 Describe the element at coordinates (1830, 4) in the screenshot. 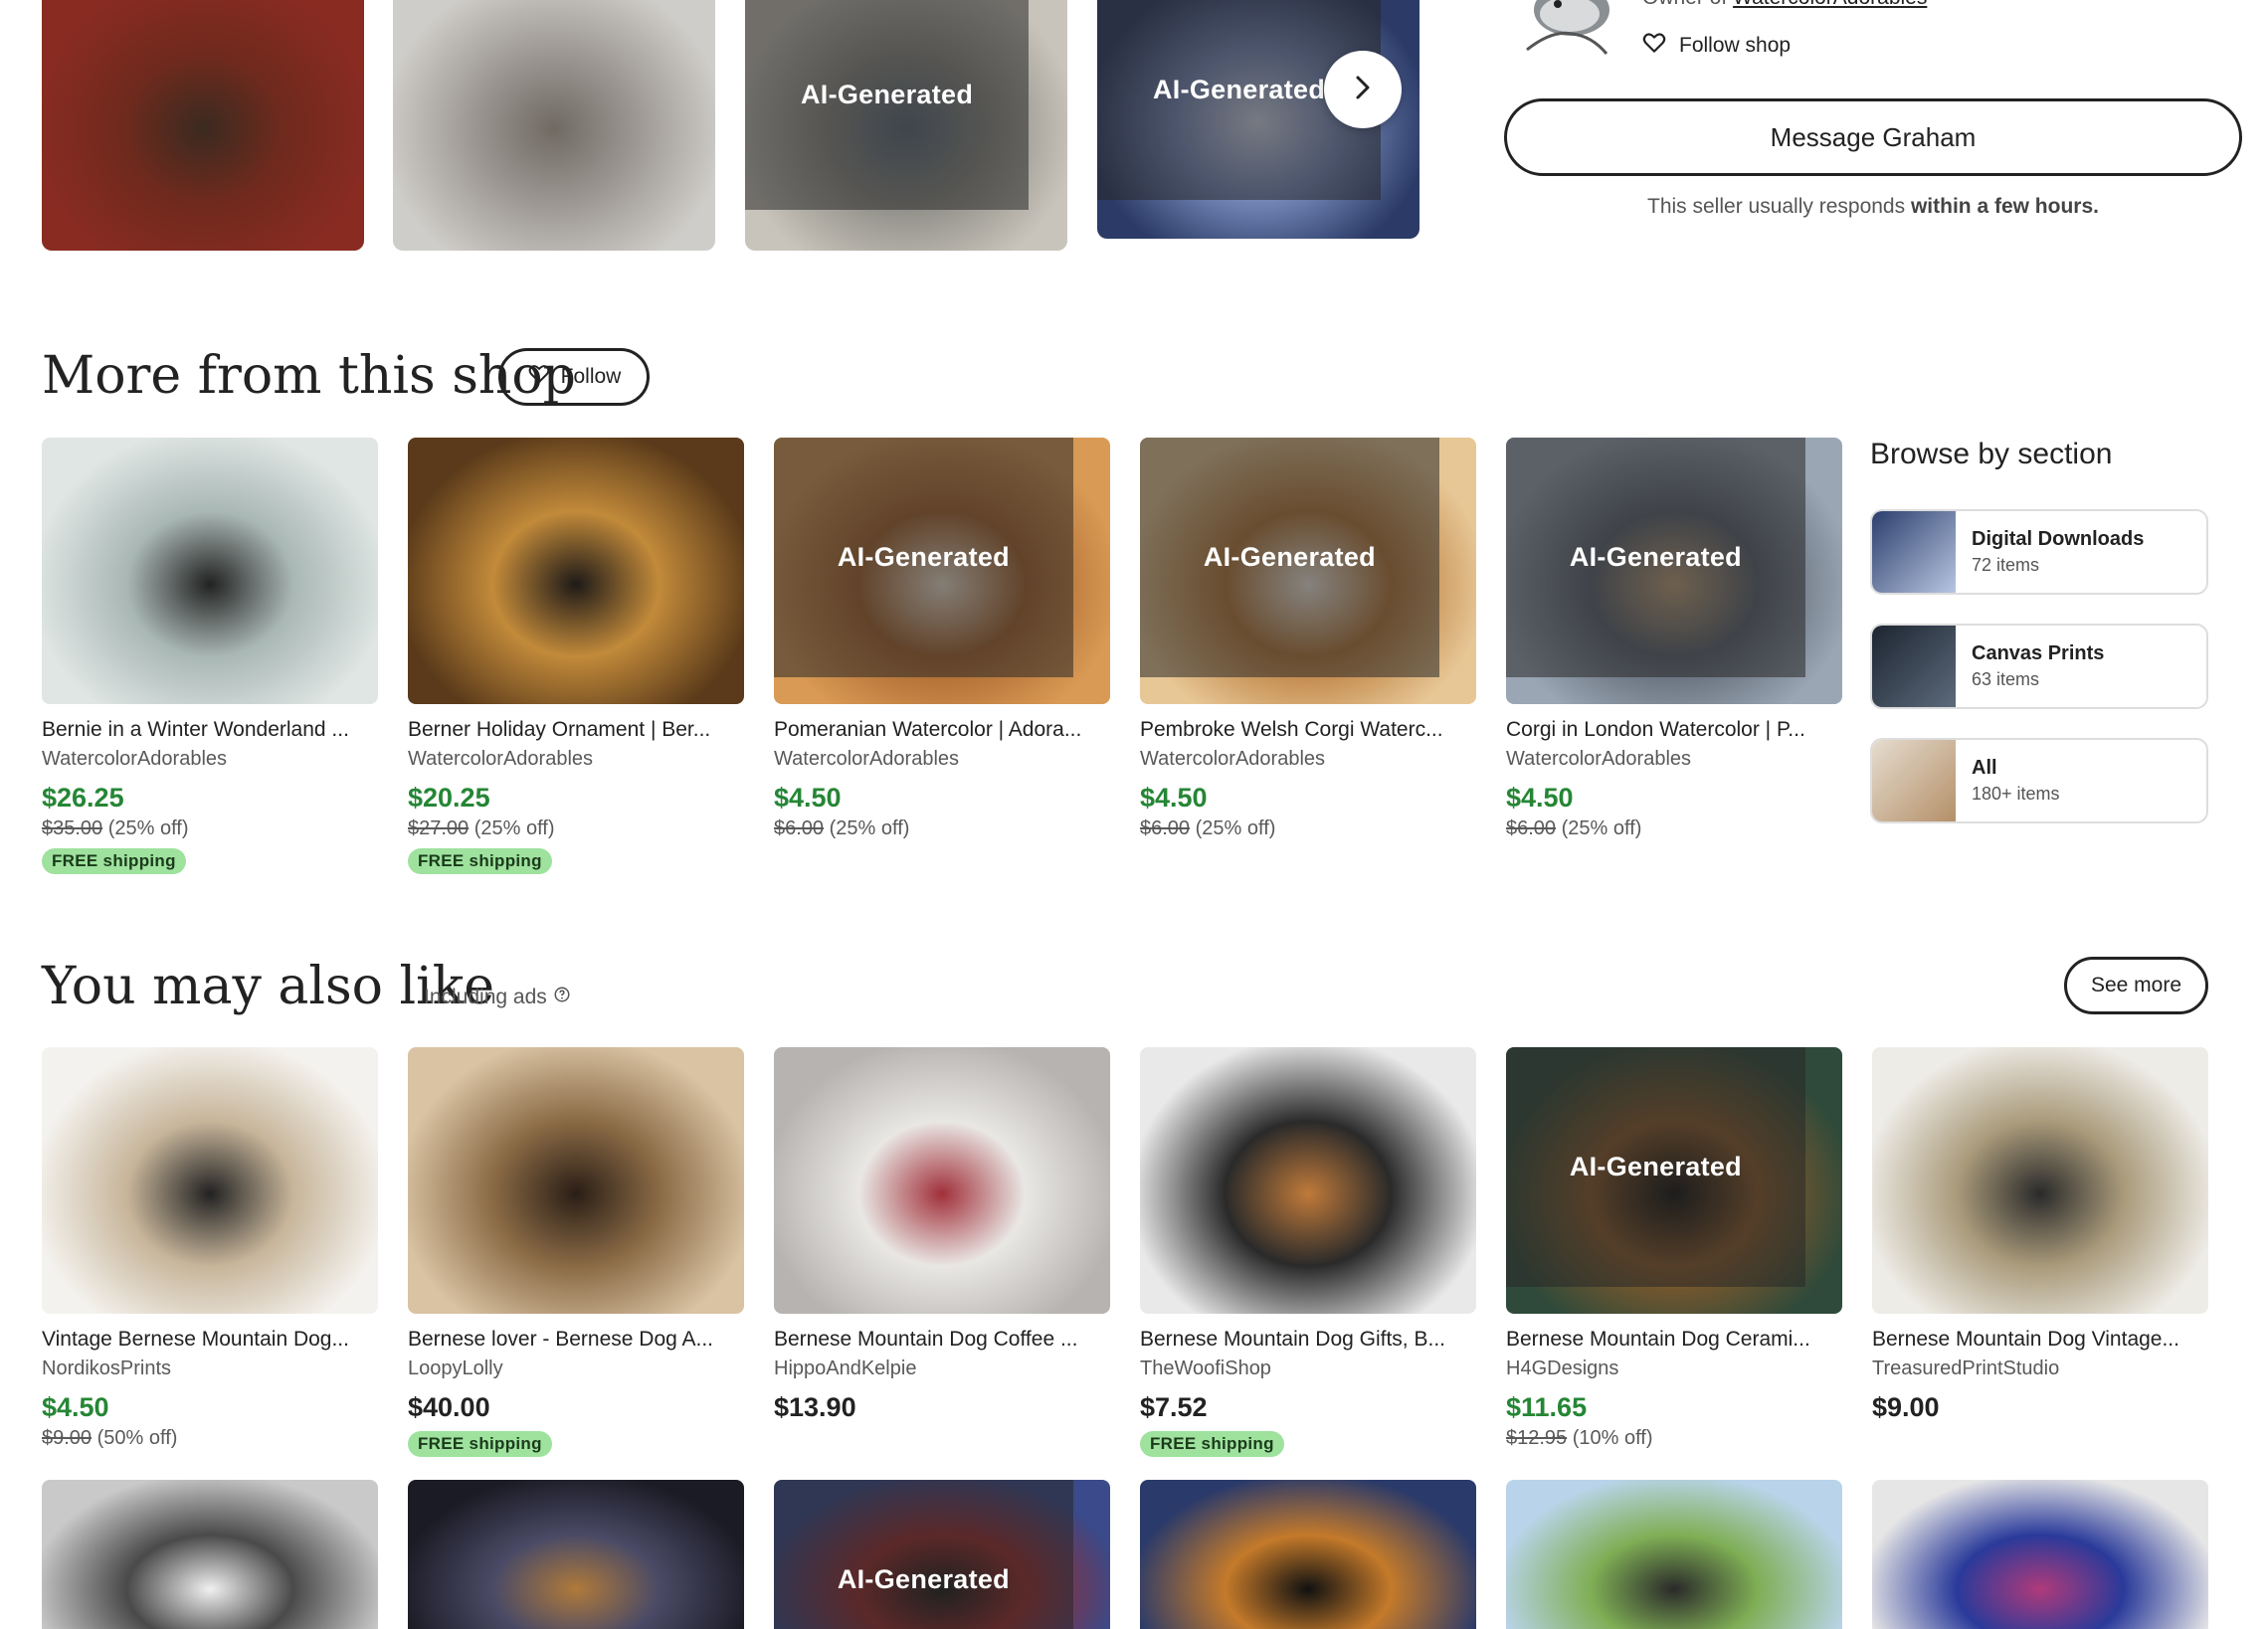

I see `shop-name-link: WatercolorAdorables` at that location.